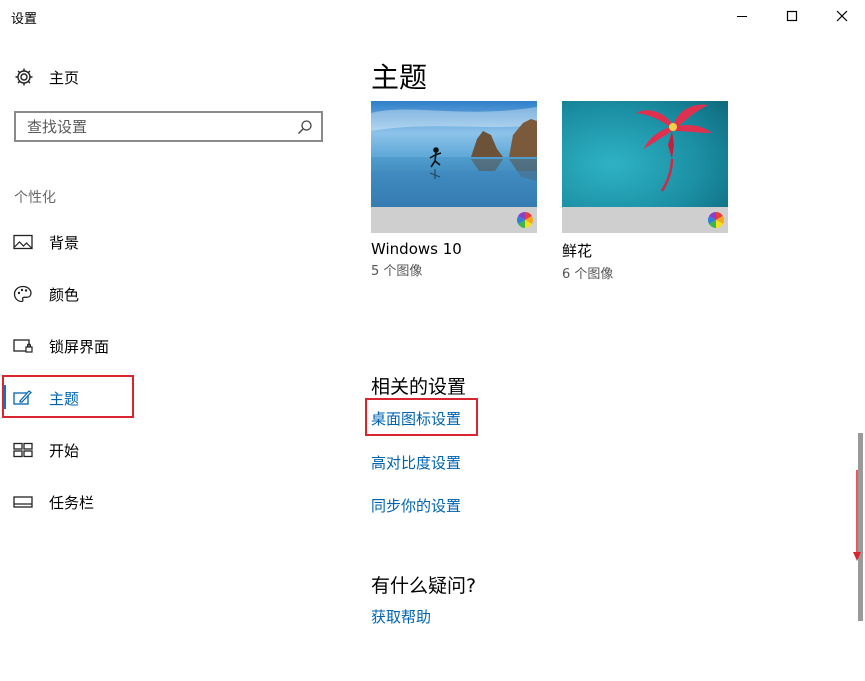  I want to click on sync-settings-link: 同步你的设置, so click(416, 505).